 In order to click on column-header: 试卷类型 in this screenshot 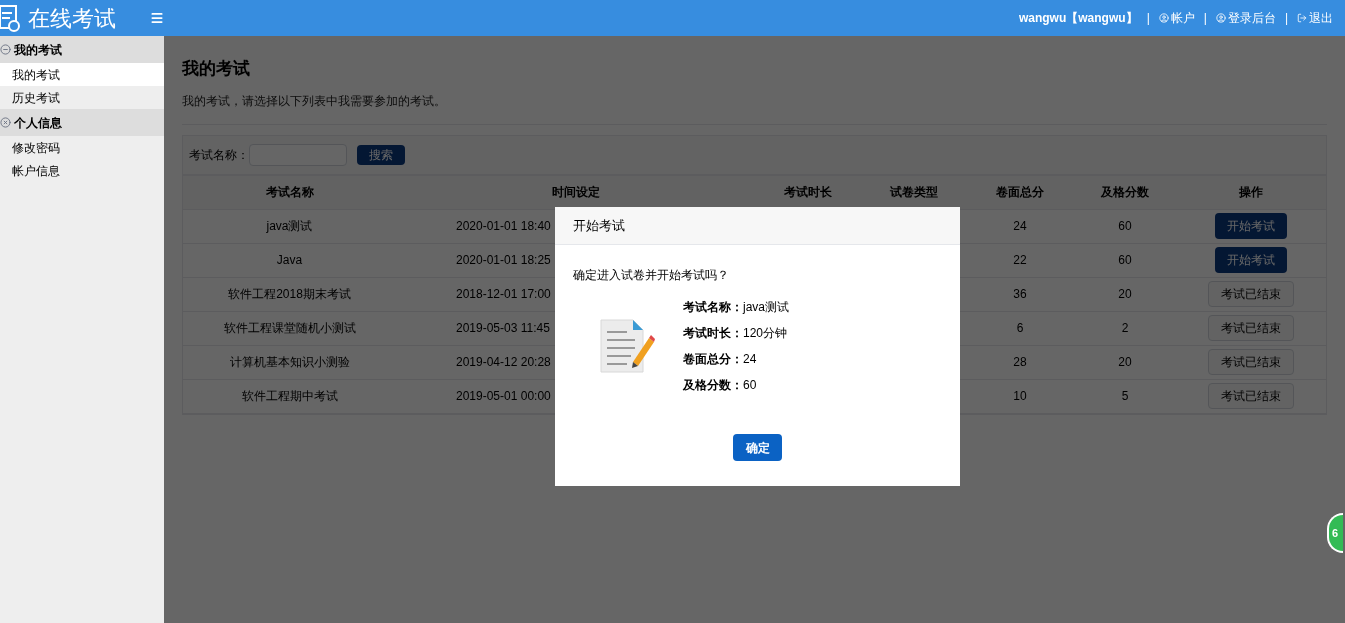, I will do `click(914, 192)`.